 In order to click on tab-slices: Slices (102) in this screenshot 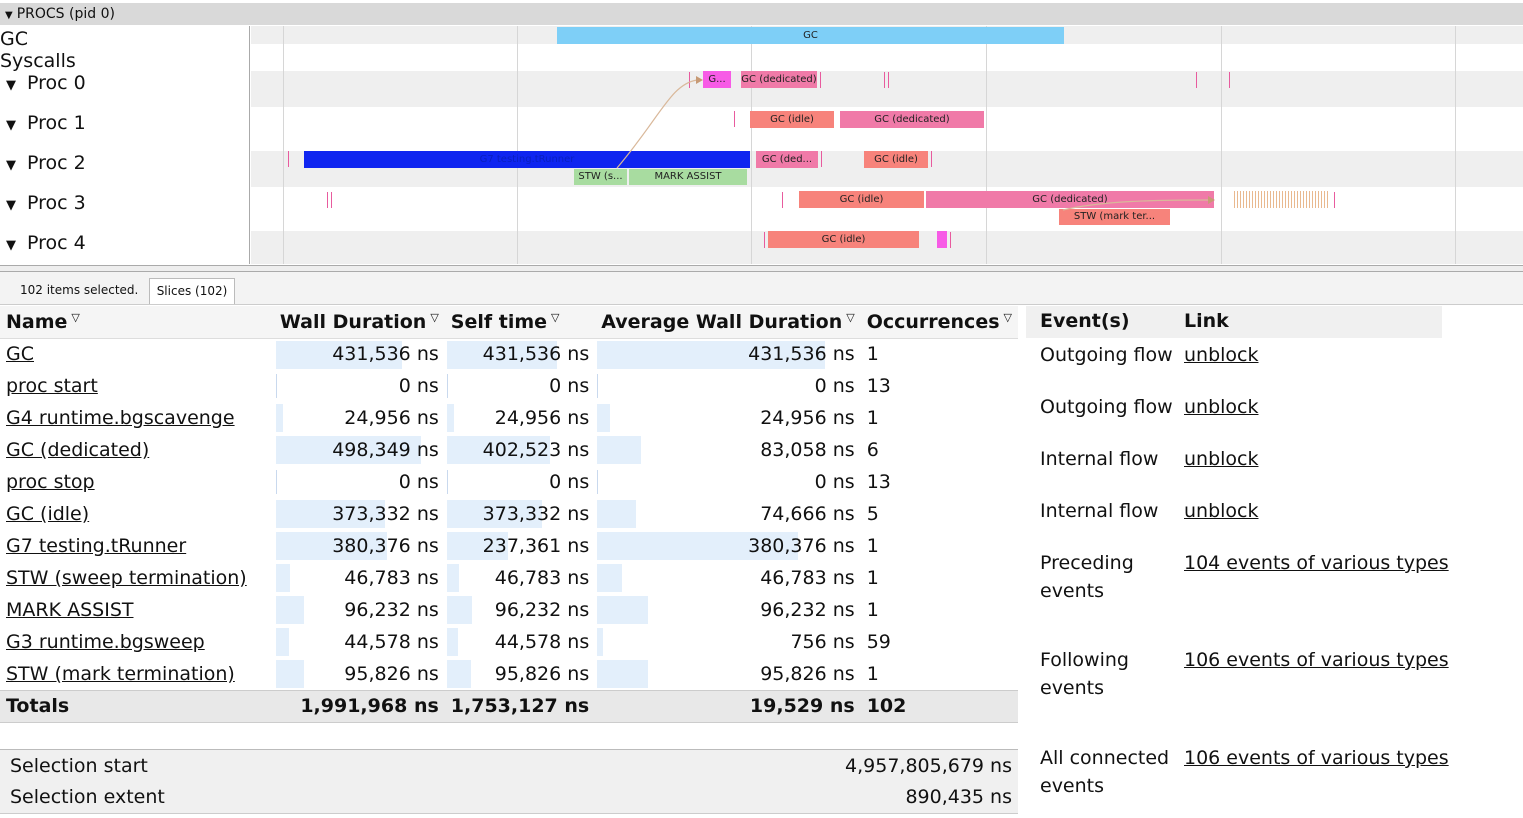, I will do `click(192, 291)`.